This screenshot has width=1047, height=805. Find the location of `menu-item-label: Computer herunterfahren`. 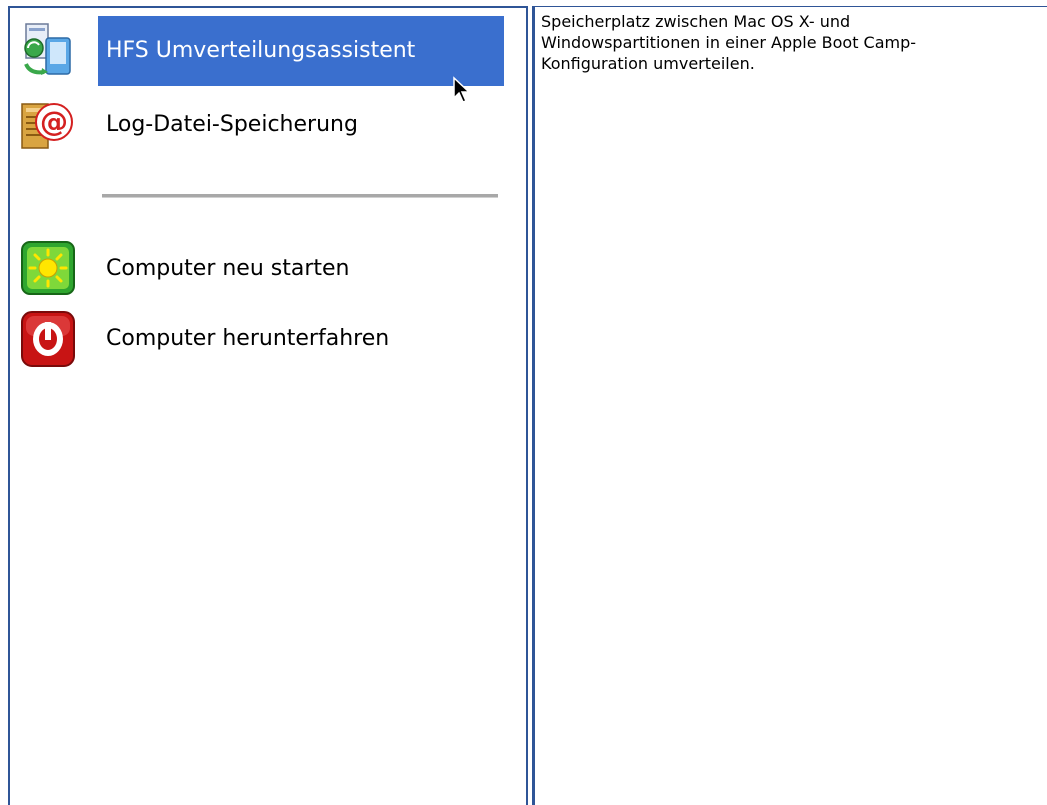

menu-item-label: Computer herunterfahren is located at coordinates (248, 338).